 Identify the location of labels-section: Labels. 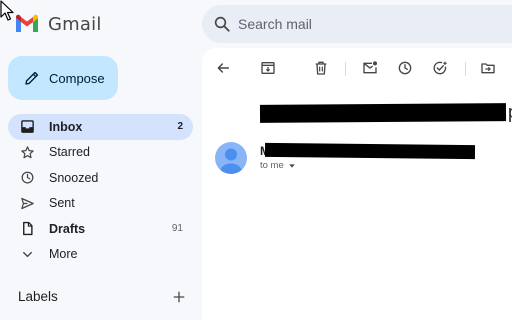
(103, 298).